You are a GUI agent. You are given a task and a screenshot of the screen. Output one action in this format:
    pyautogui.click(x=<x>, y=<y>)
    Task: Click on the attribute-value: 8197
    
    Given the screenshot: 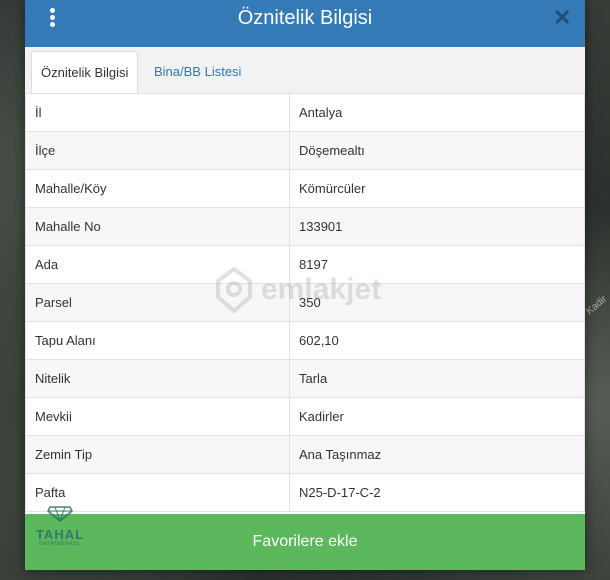 What is the action you would take?
    pyautogui.click(x=437, y=264)
    